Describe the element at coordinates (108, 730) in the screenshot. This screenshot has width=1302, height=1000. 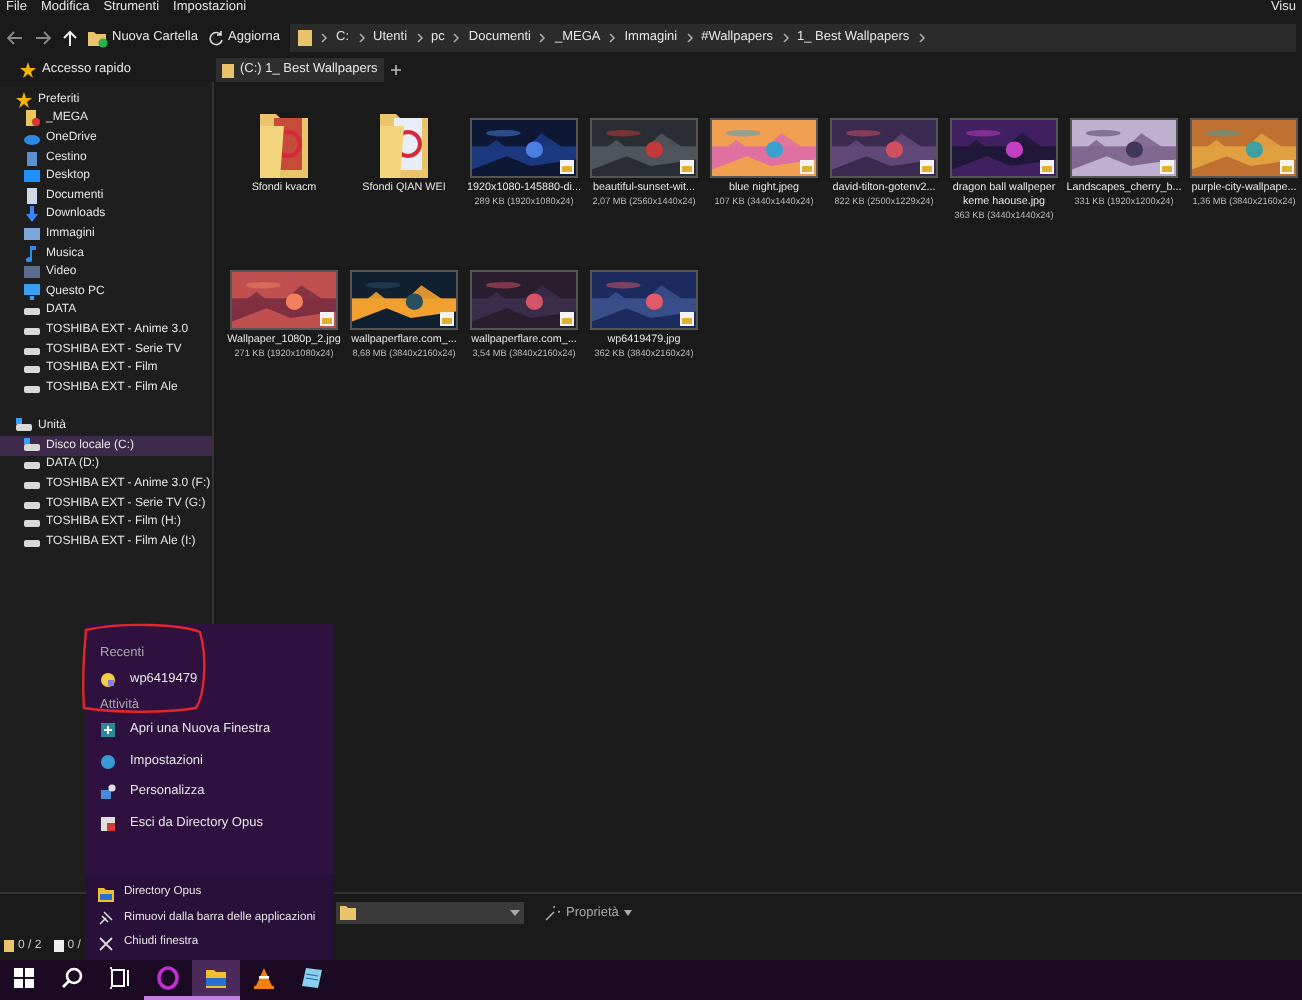
I see `new-window-icon` at that location.